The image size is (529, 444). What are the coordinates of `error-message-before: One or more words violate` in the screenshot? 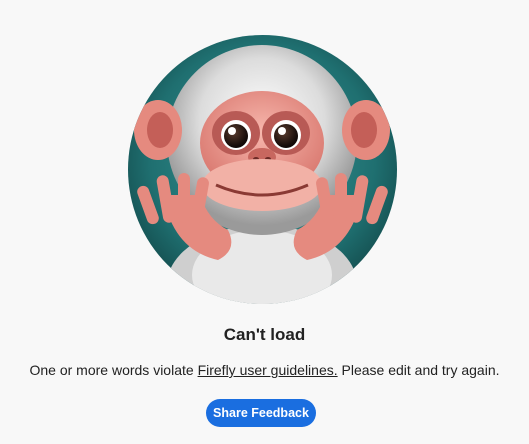 It's located at (113, 370).